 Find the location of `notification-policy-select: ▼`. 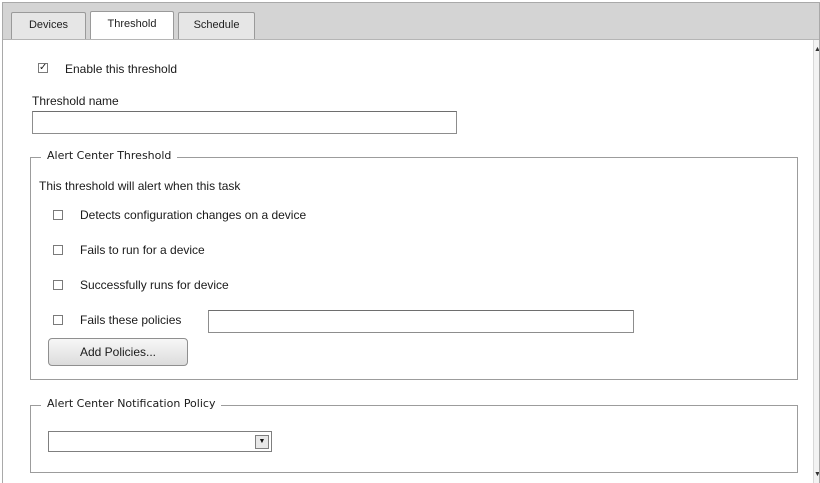

notification-policy-select: ▼ is located at coordinates (160, 441).